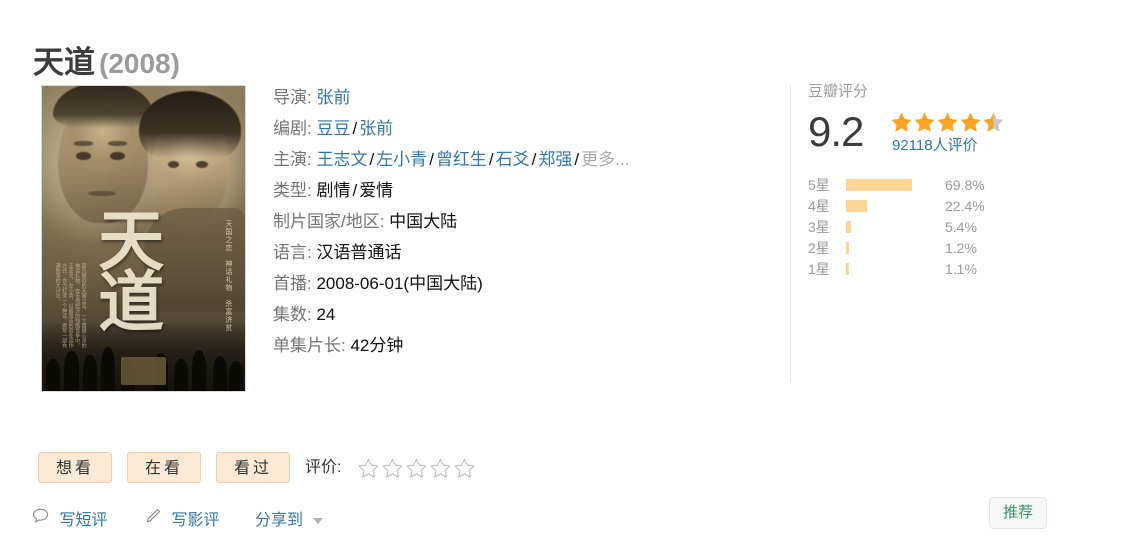 This screenshot has width=1122, height=558. I want to click on info-label: 编剧:, so click(295, 128).